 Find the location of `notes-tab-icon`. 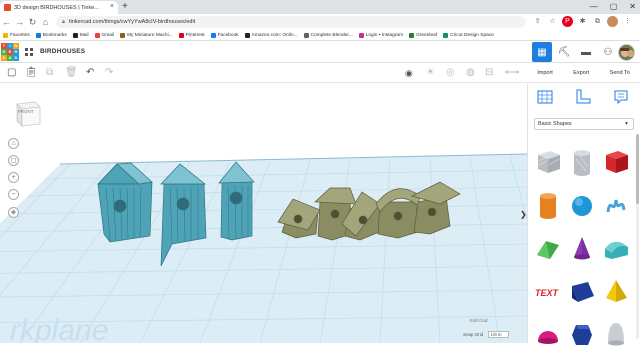

notes-tab-icon is located at coordinates (621, 97).